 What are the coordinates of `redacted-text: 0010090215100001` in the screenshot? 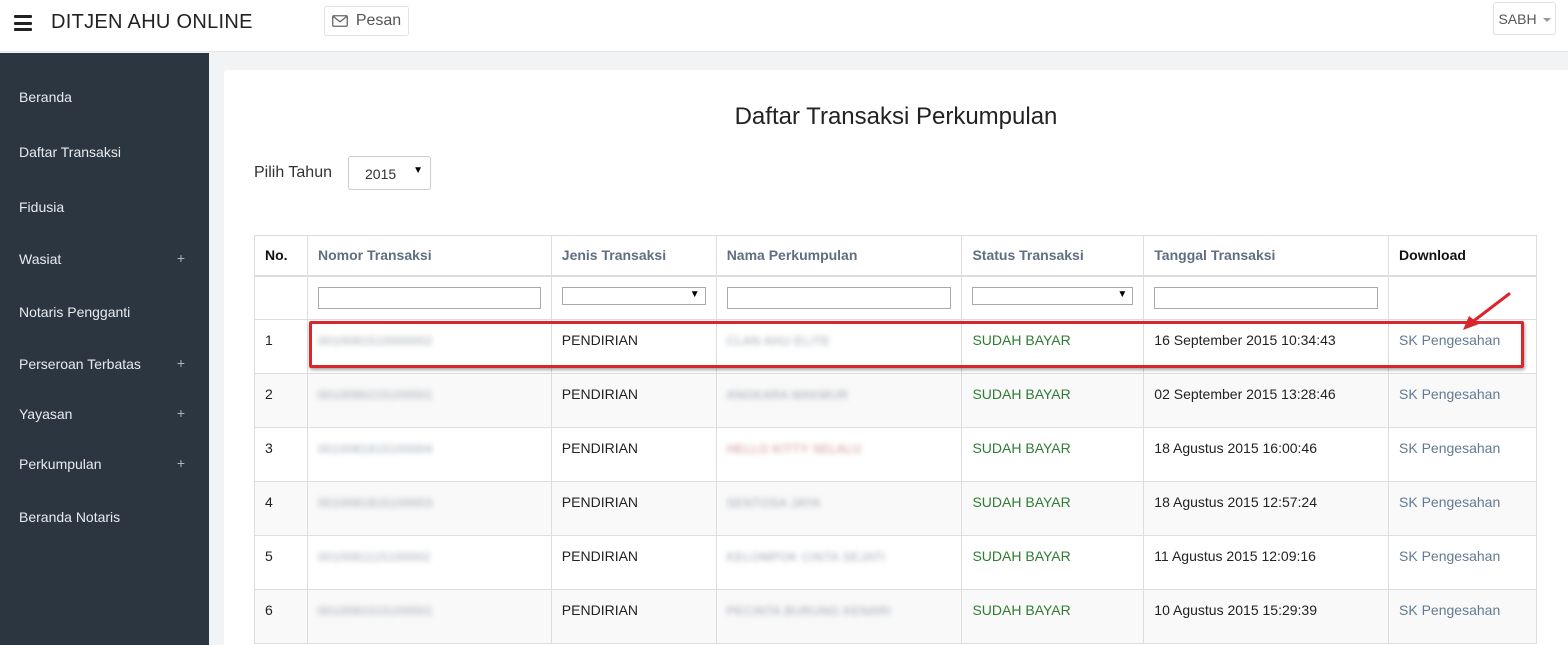 It's located at (375, 395).